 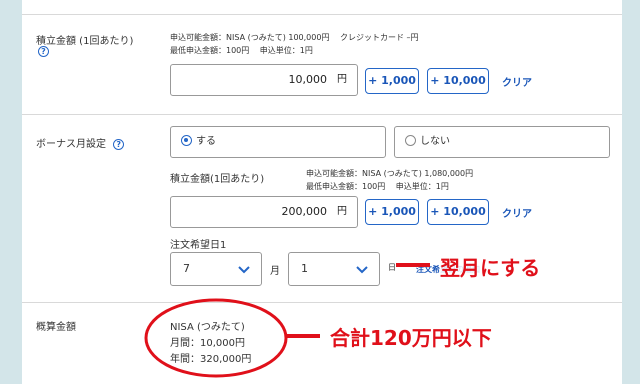 I want to click on bonus-label-text: ボーナス月設定, so click(x=71, y=144).